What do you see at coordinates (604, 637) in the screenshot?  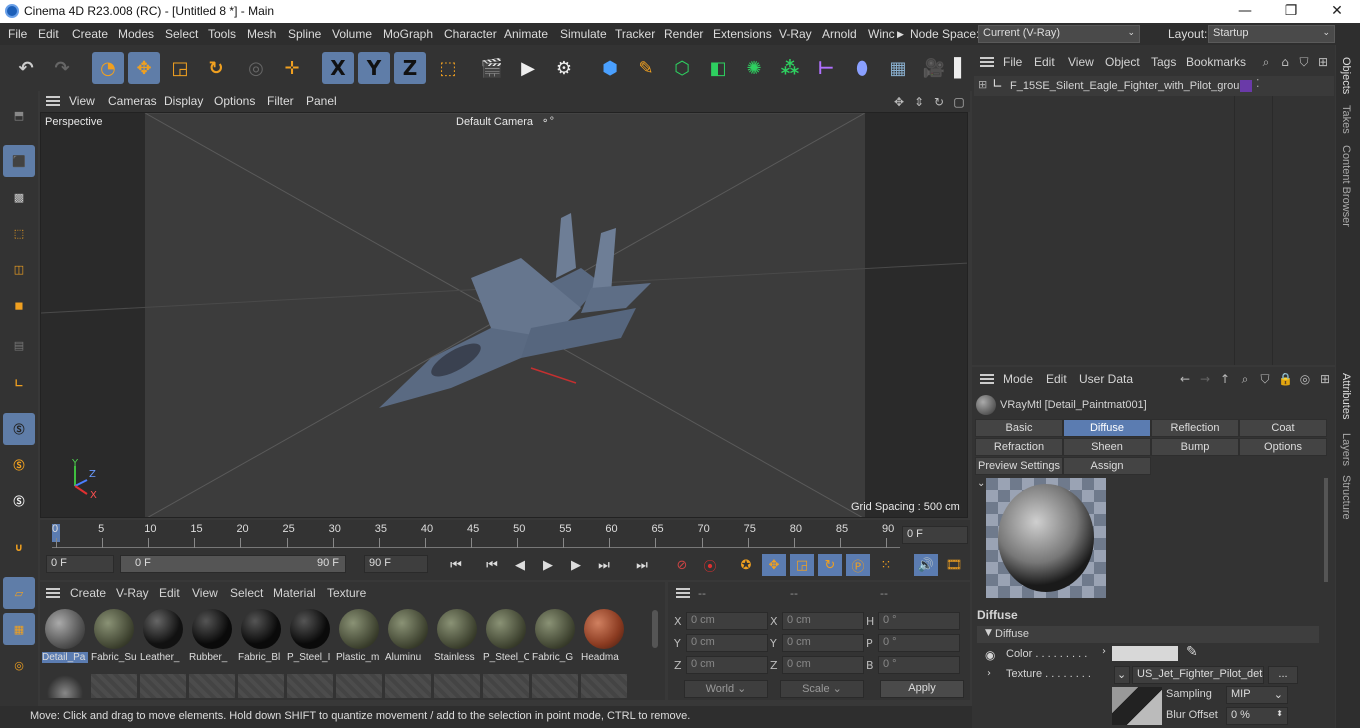 I see `material-swatch: Headma` at bounding box center [604, 637].